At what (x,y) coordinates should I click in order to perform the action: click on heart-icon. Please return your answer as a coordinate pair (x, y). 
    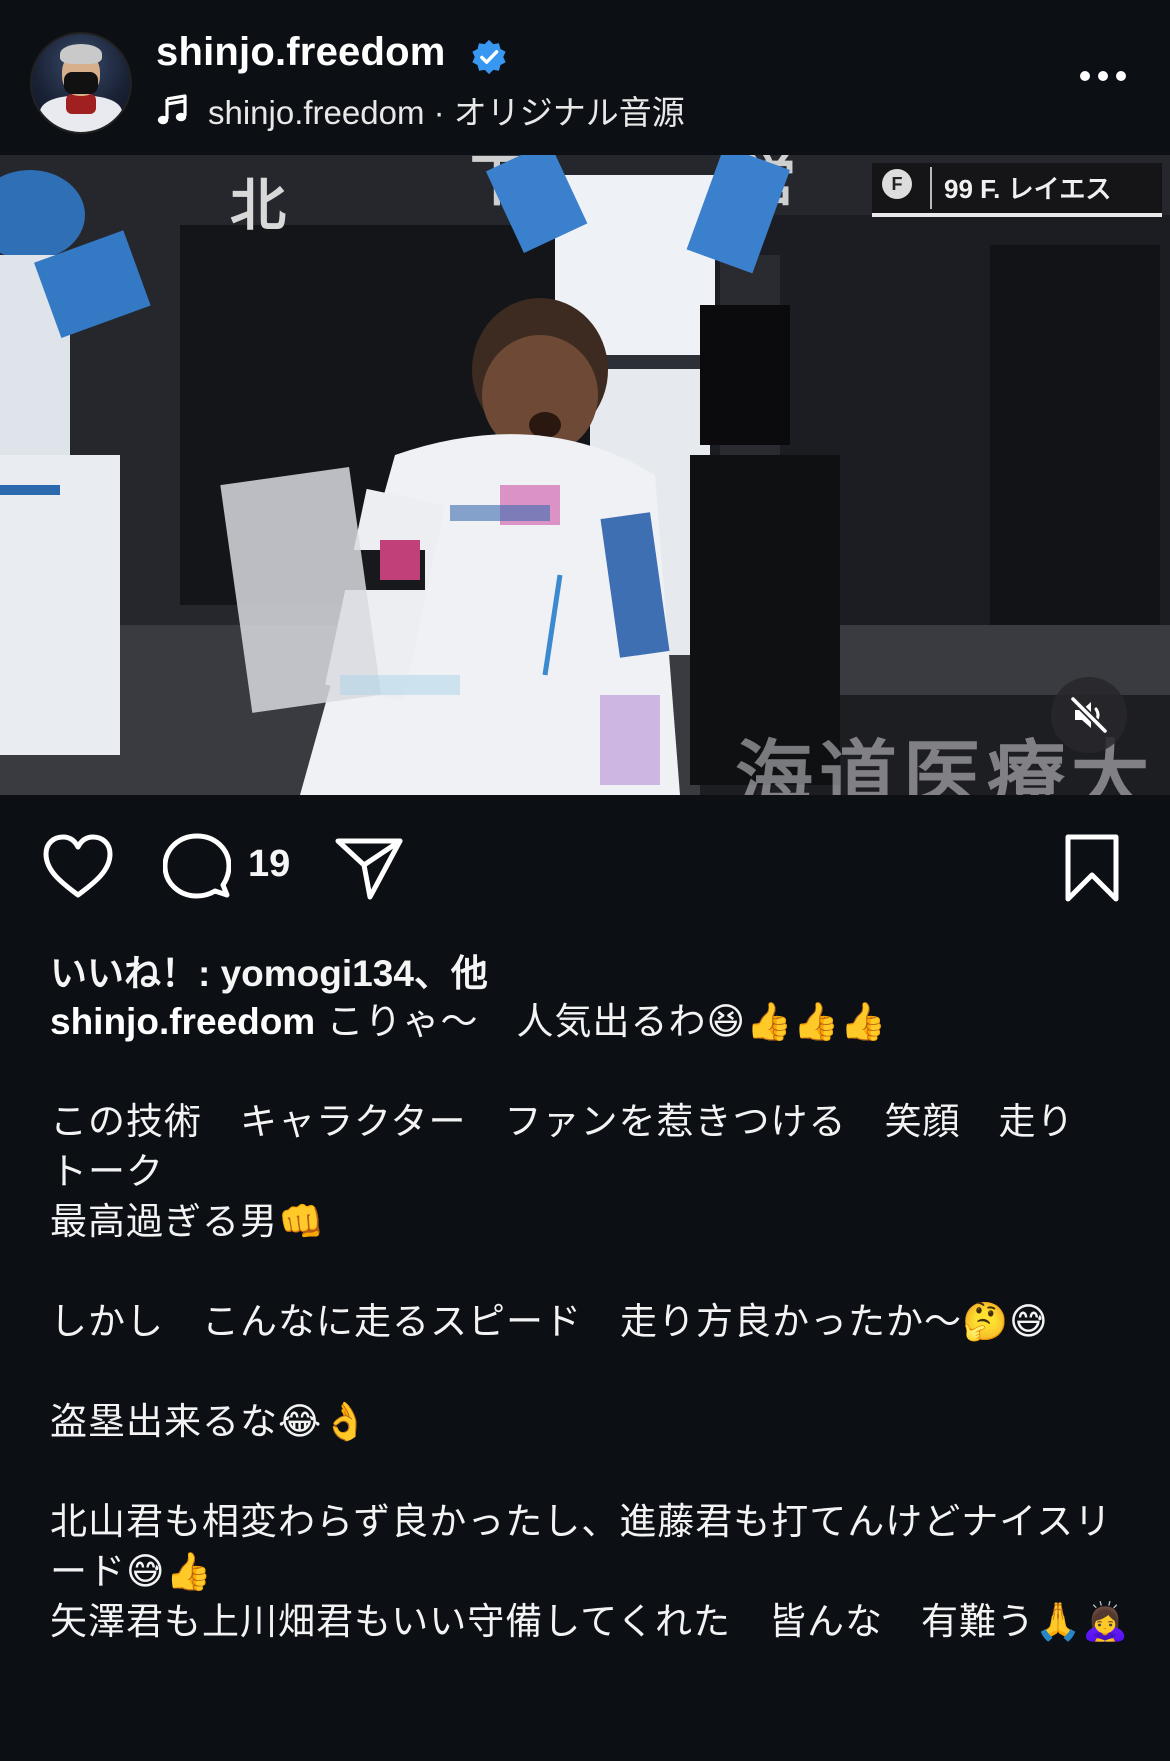
    Looking at the image, I should click on (78, 866).